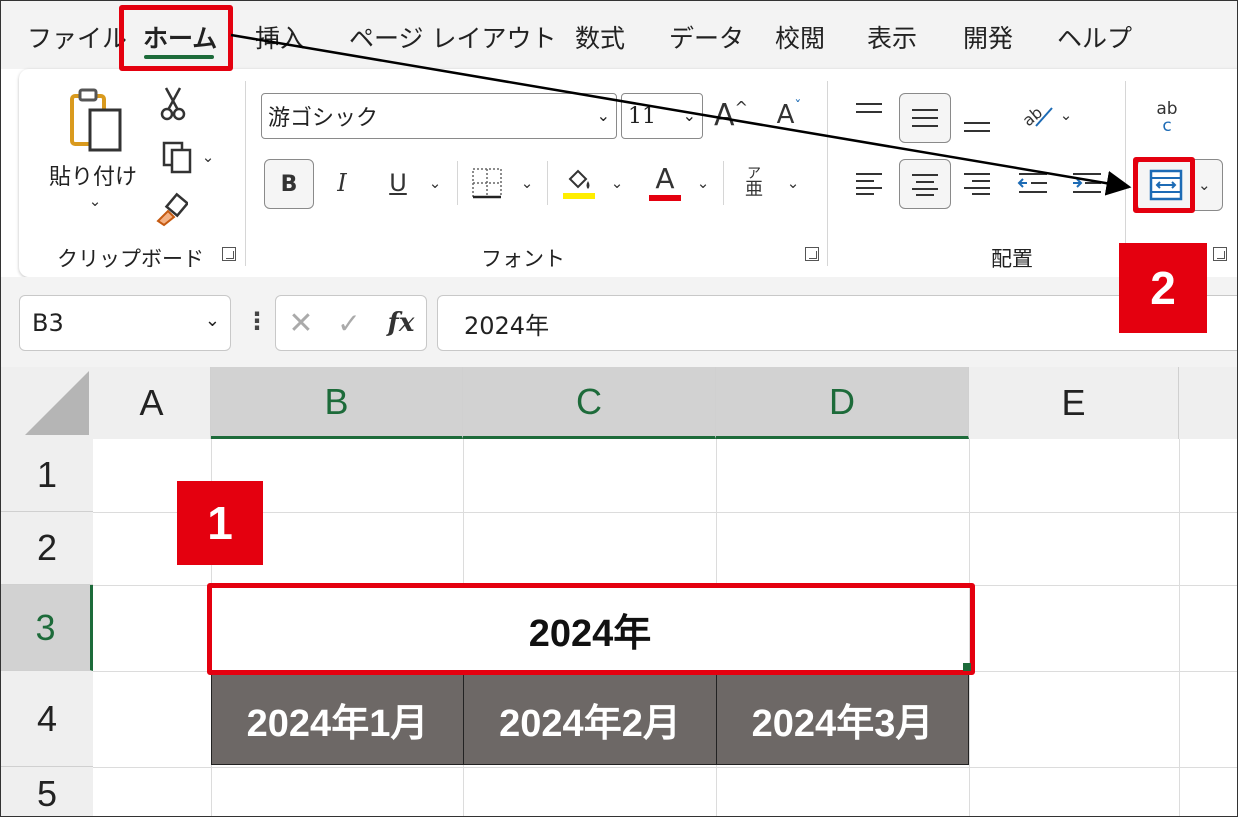 The height and width of the screenshot is (819, 1240). I want to click on arrow-line, so click(681, 114).